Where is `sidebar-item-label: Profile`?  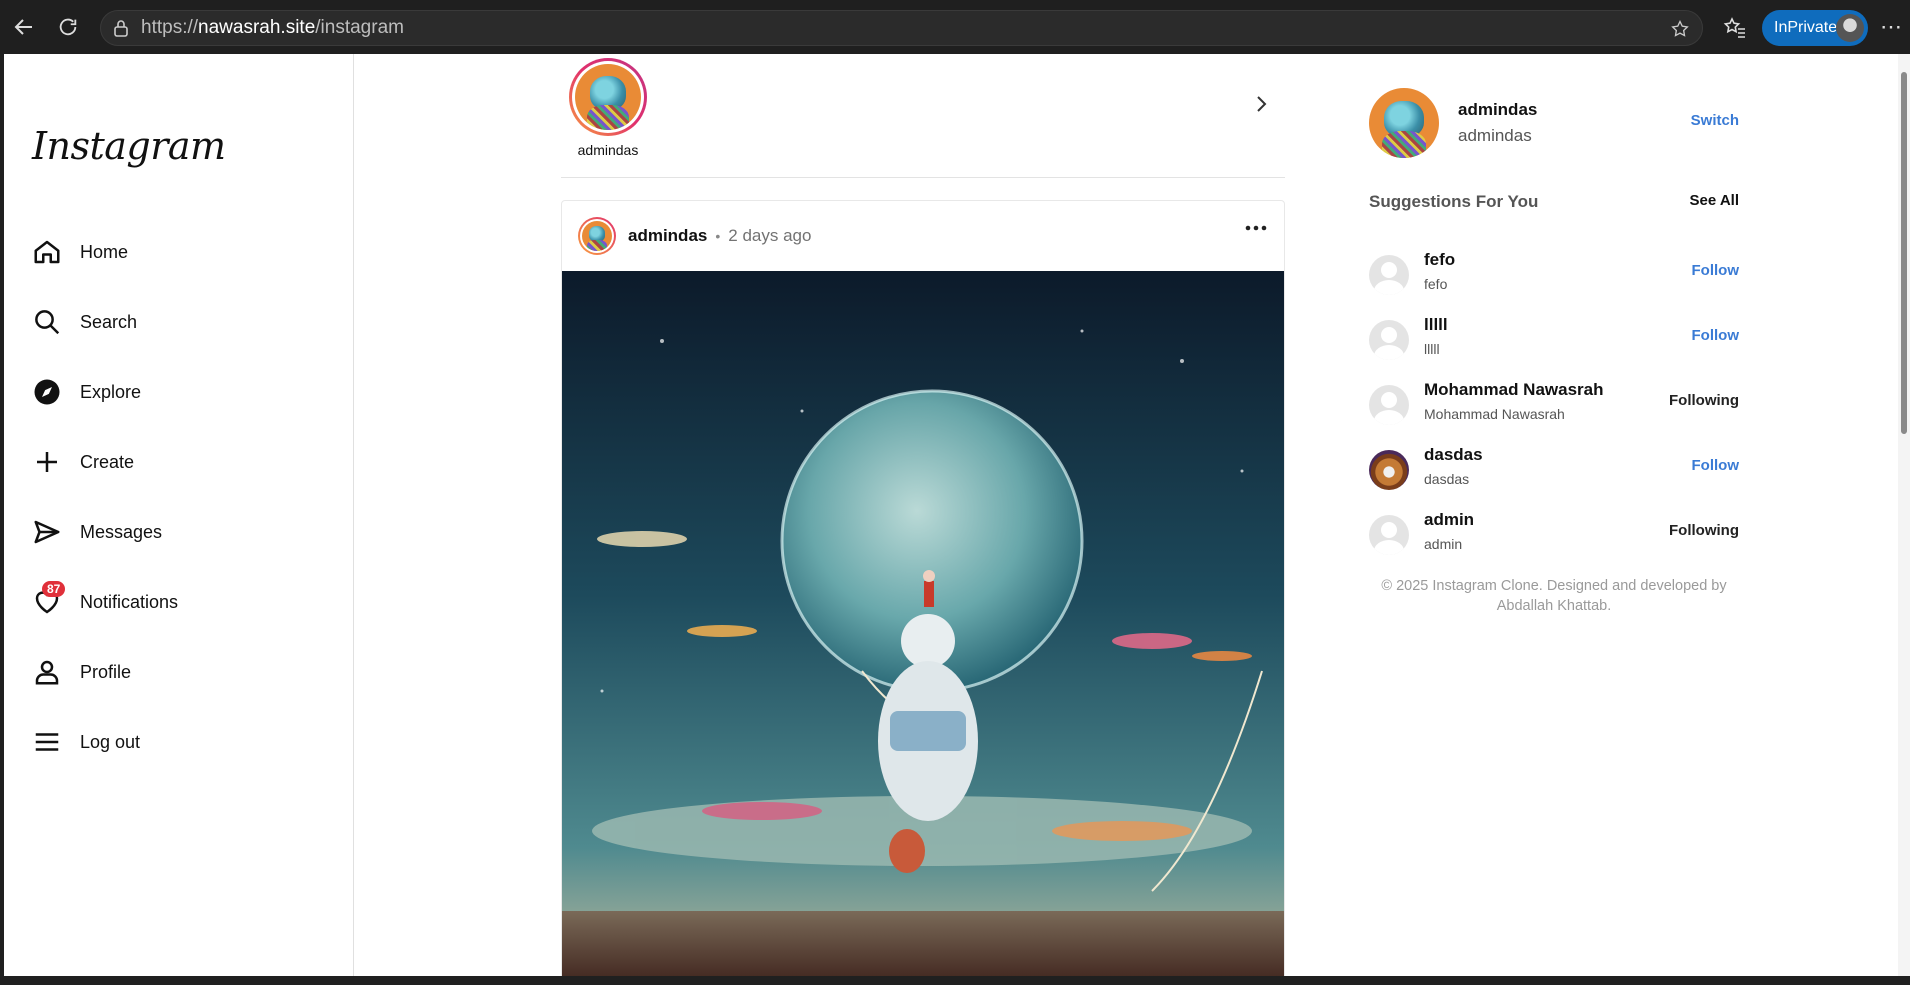
sidebar-item-label: Profile is located at coordinates (106, 671).